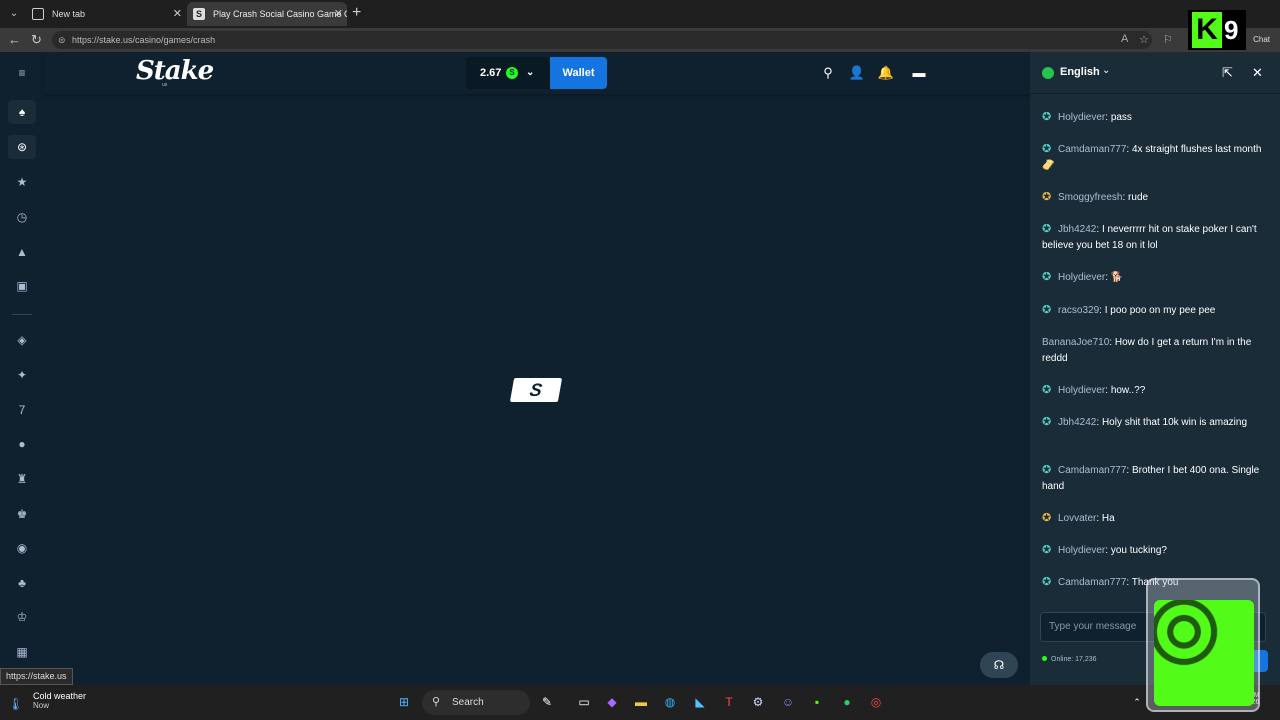  Describe the element at coordinates (22, 652) in the screenshot. I see `all-games-grid-icon: ▦` at that location.